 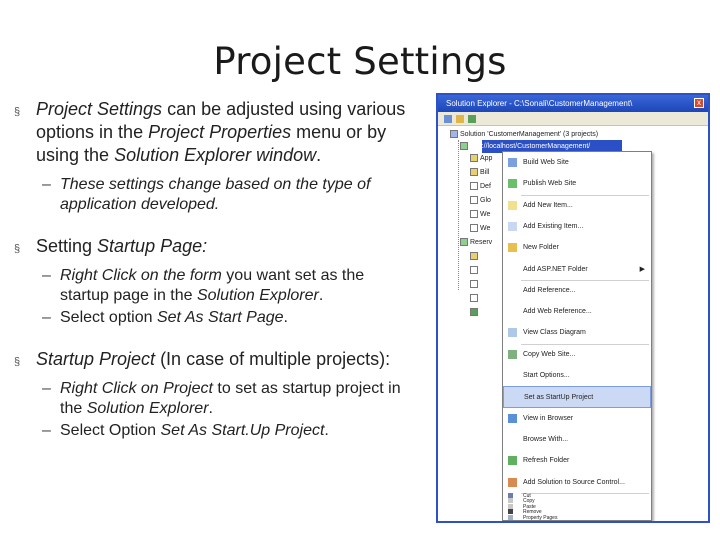 I want to click on menu-item-view-in-browser: View in Browser, so click(x=577, y=418).